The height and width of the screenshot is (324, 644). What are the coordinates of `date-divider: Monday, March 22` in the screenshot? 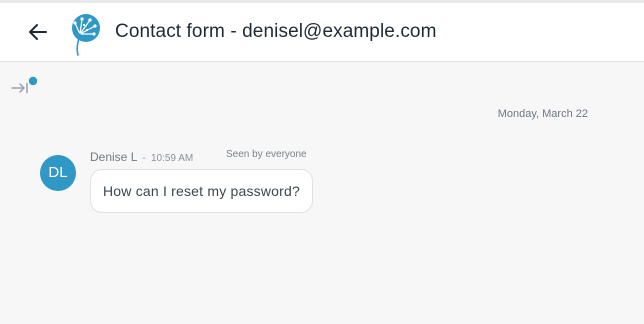 It's located at (542, 114).